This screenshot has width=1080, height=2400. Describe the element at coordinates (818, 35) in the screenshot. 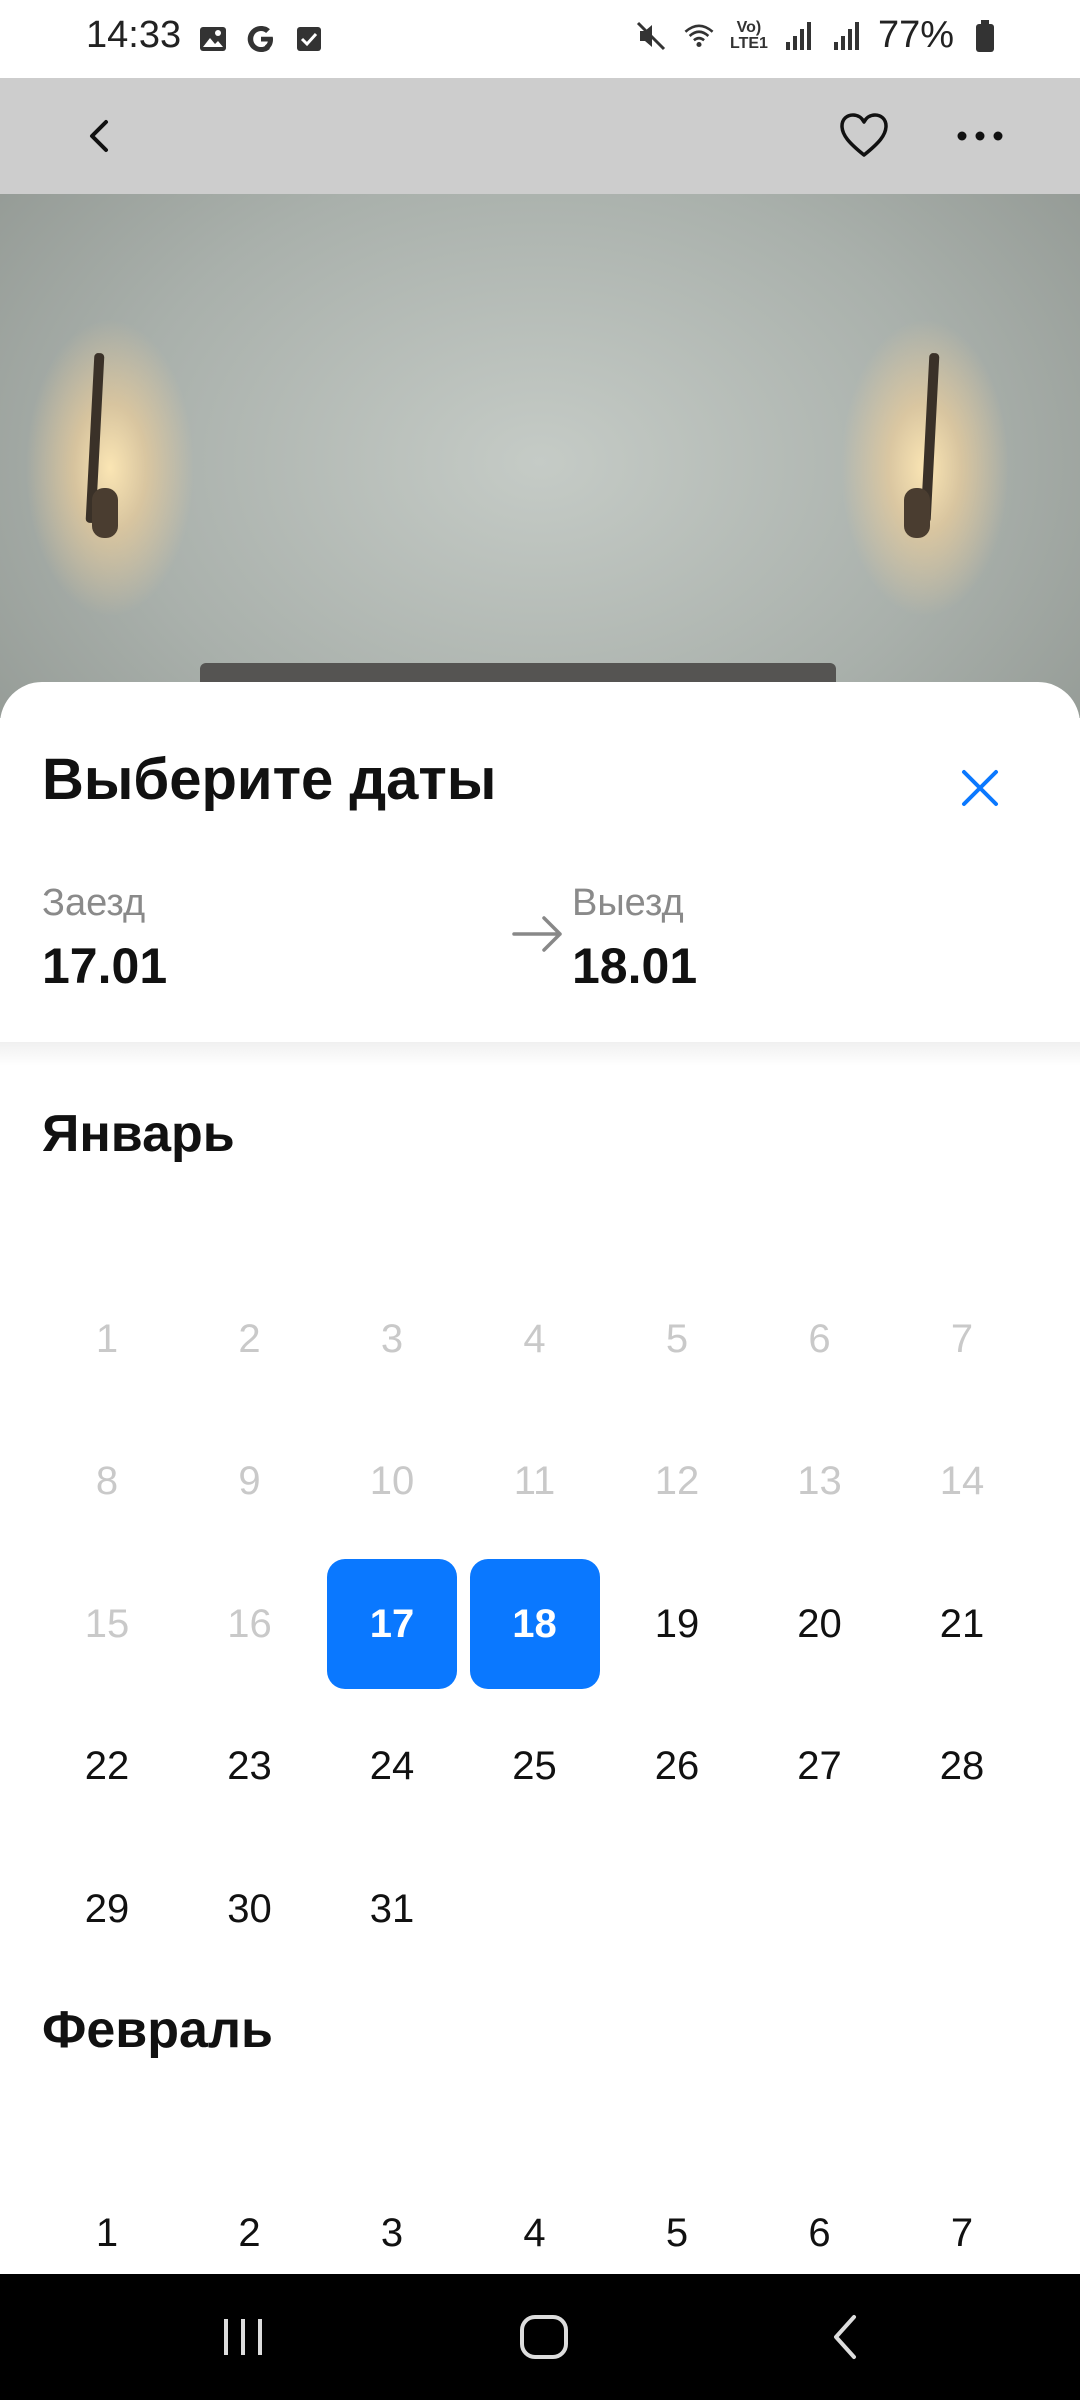

I see `status-right-icons: Vo) LTE1 77%` at that location.